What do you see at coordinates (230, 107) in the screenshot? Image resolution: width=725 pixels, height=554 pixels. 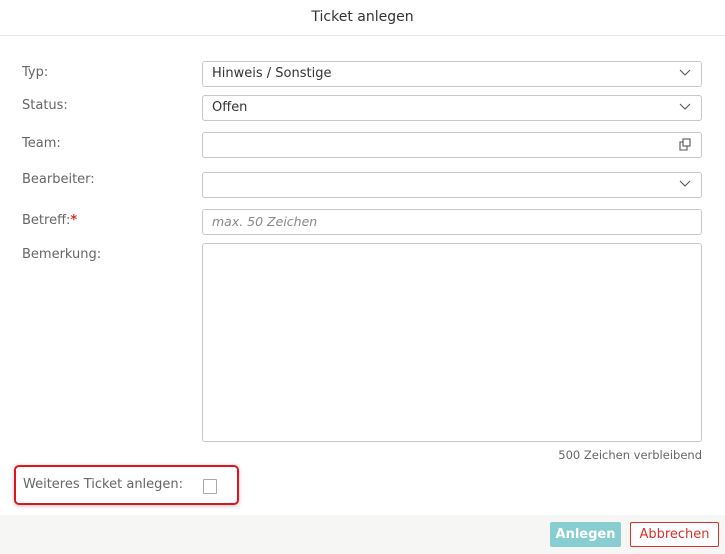 I see `status-value: Offen` at bounding box center [230, 107].